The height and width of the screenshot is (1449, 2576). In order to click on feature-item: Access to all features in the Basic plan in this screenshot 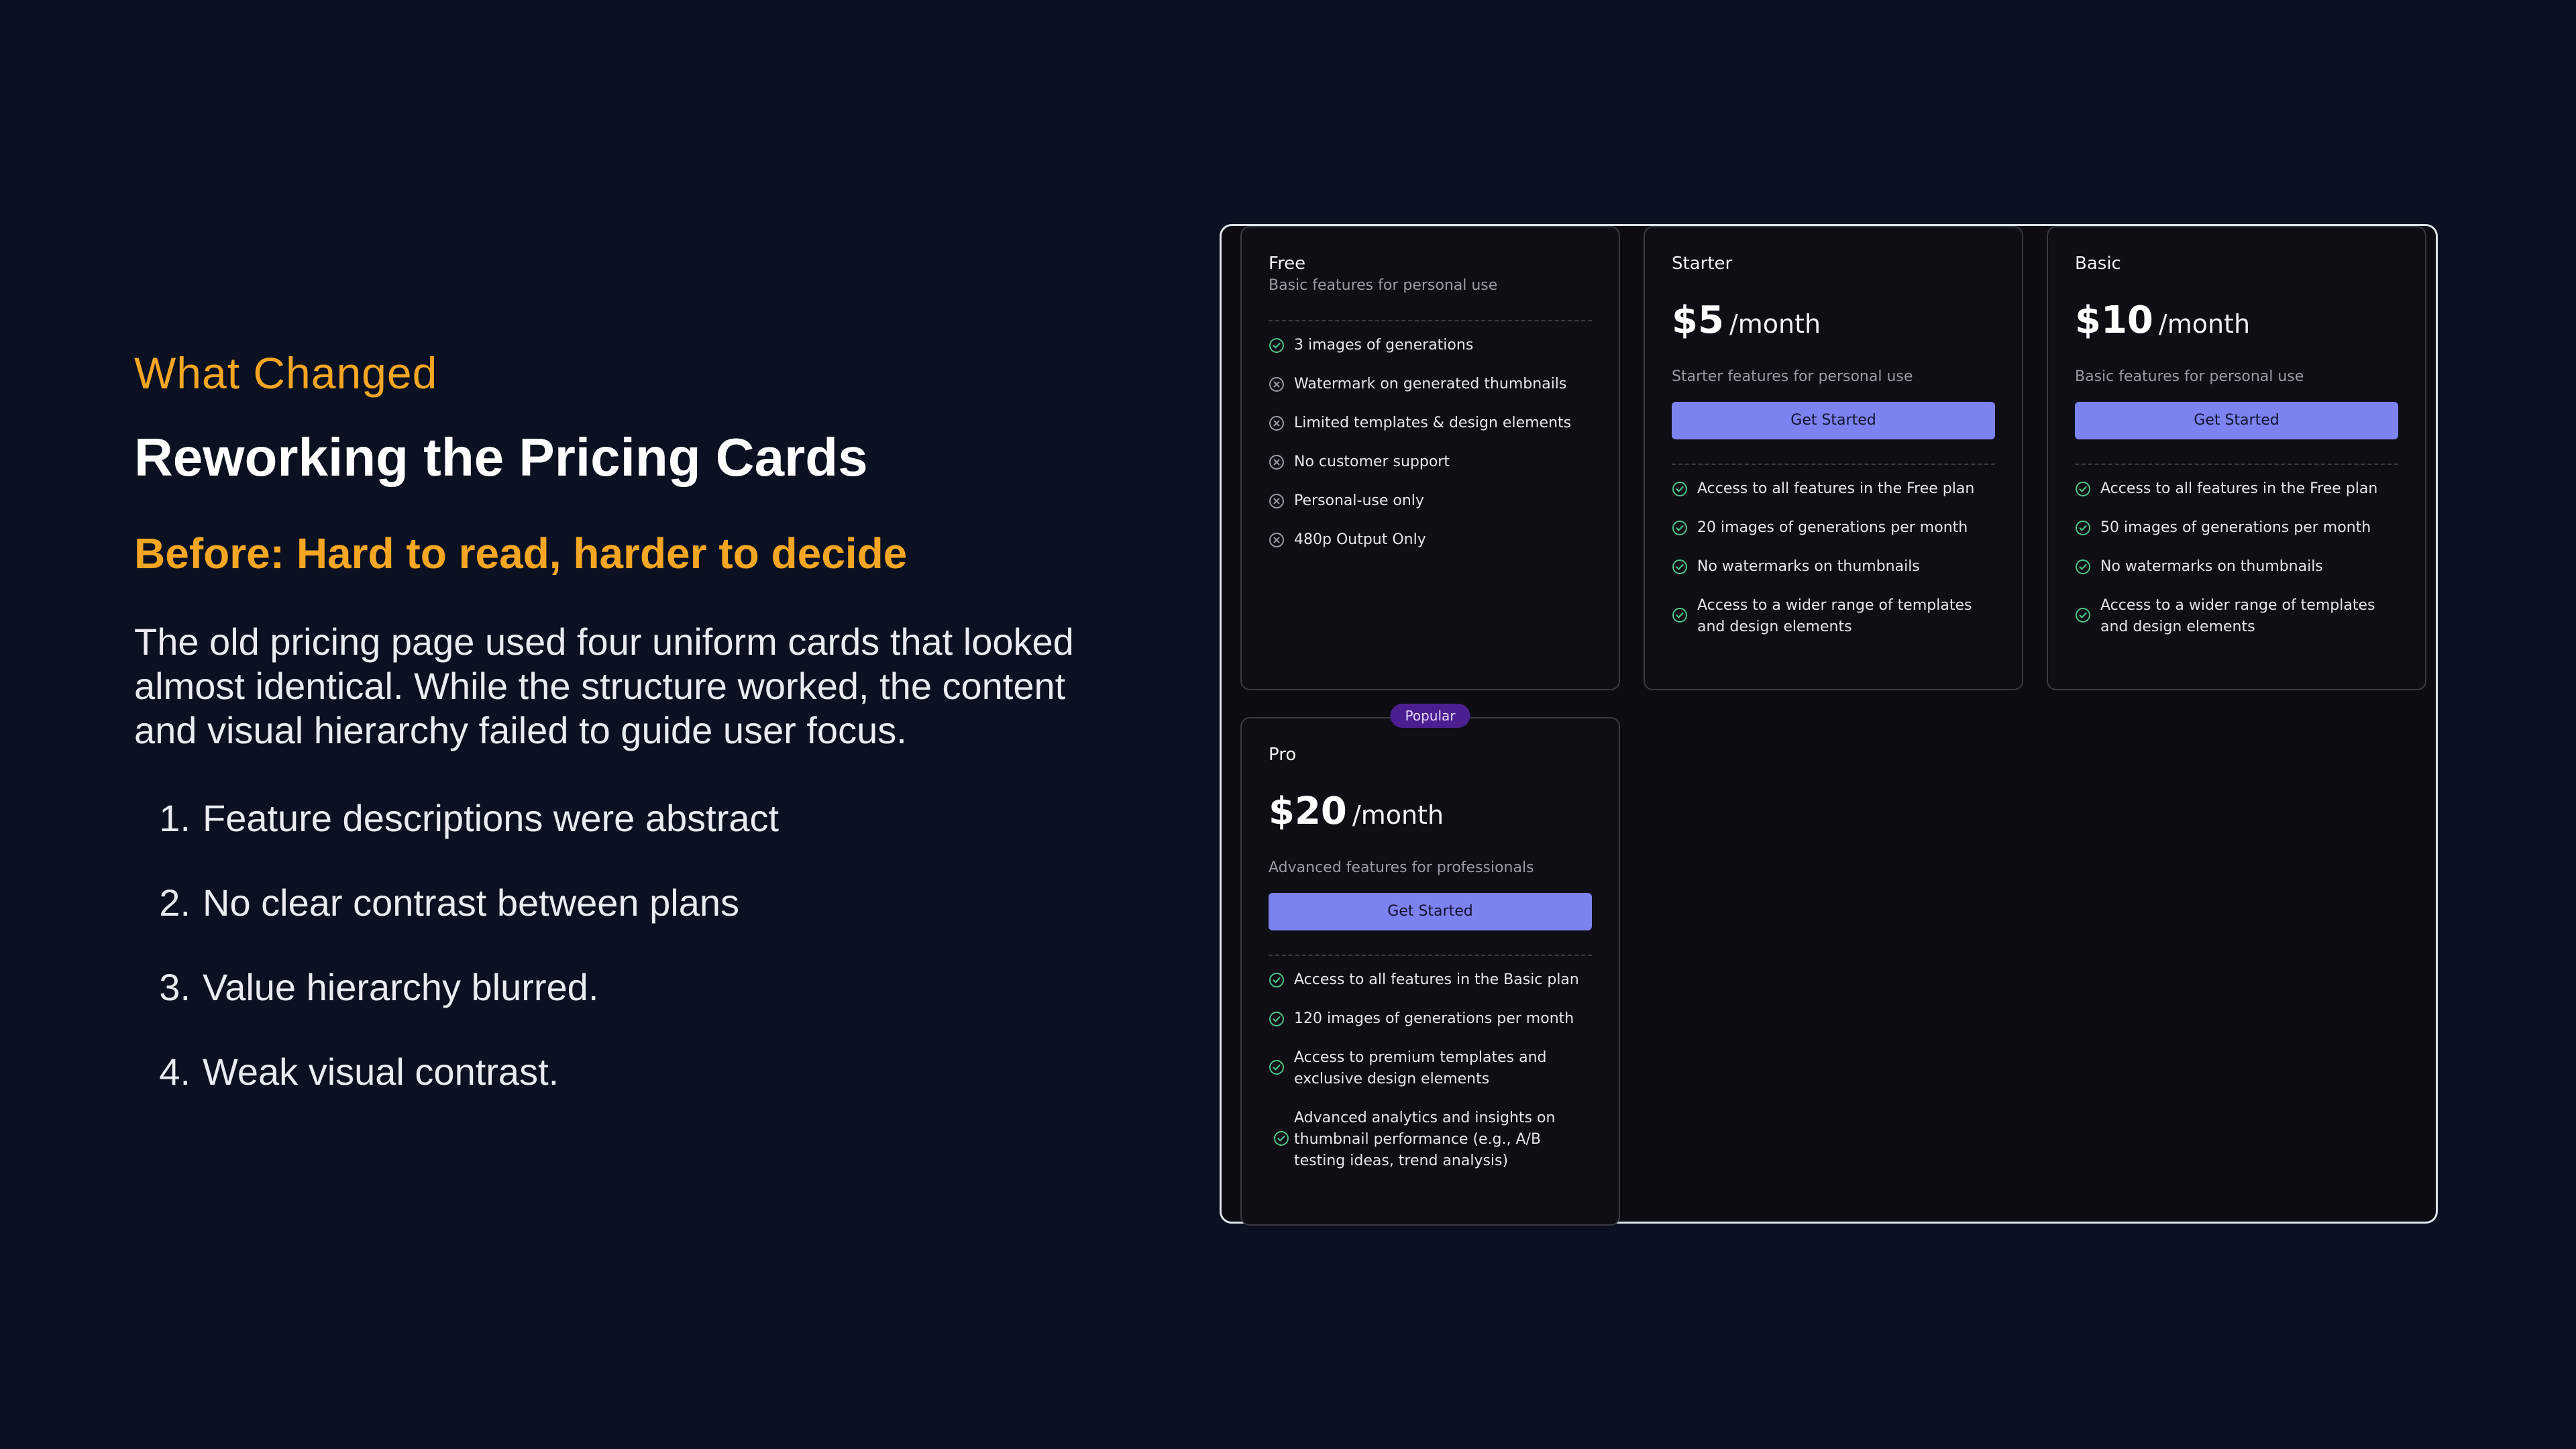, I will do `click(1430, 980)`.